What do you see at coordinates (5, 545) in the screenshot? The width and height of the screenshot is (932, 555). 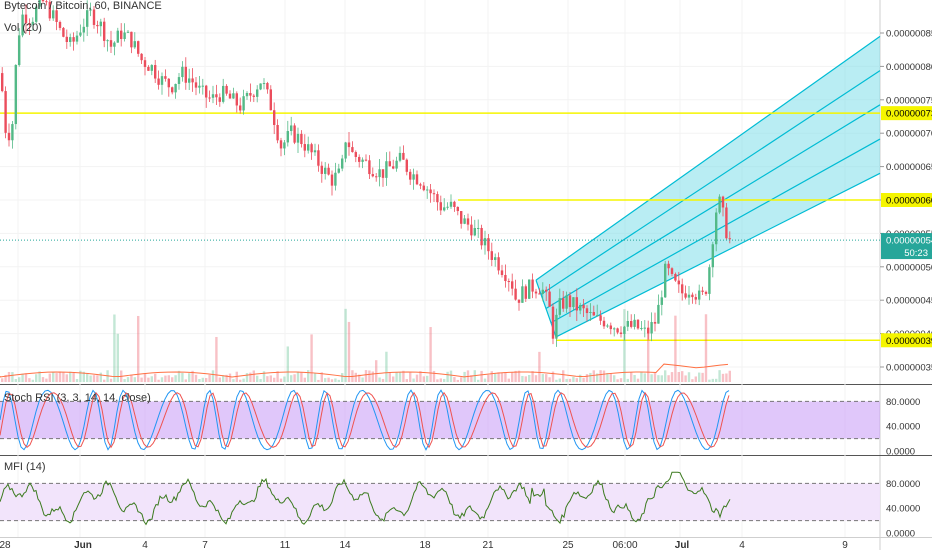 I see `time-tick-label: 28` at bounding box center [5, 545].